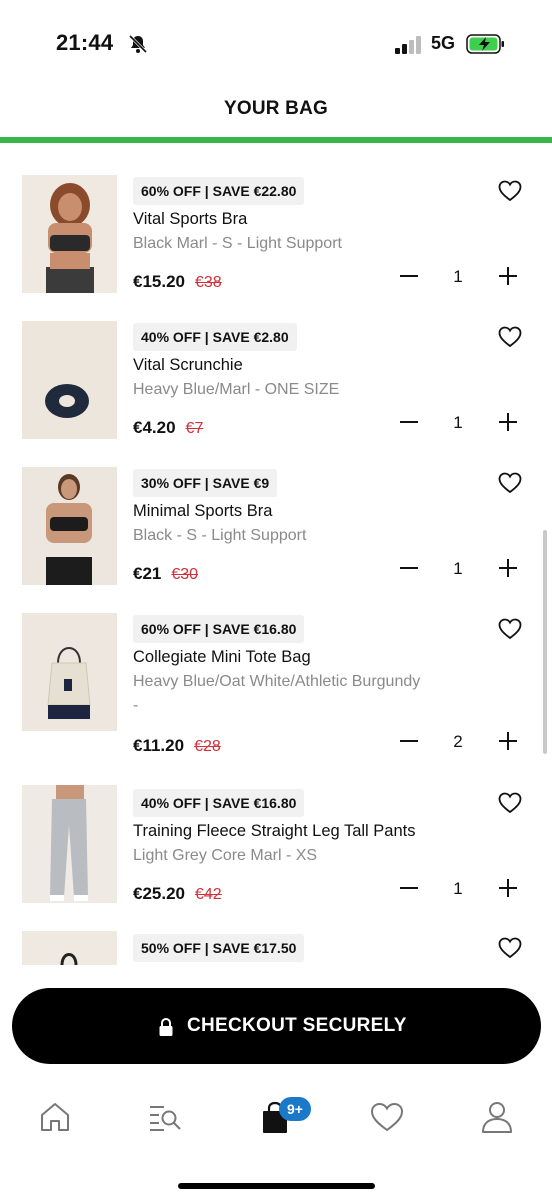 The image size is (552, 1200). What do you see at coordinates (207, 746) in the screenshot?
I see `original-price: €28` at bounding box center [207, 746].